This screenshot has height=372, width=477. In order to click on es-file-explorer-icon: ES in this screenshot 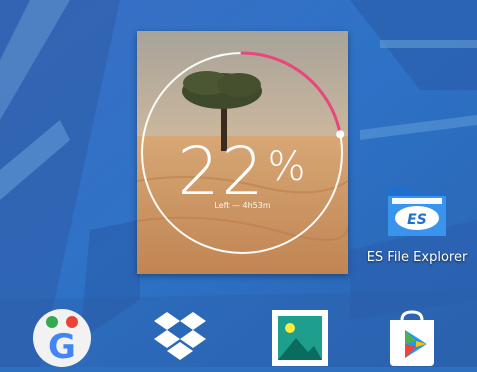, I will do `click(417, 212)`.